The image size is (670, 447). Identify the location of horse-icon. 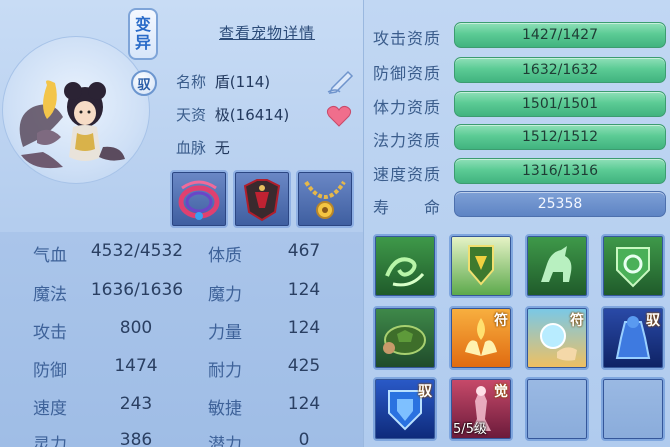
(556, 264).